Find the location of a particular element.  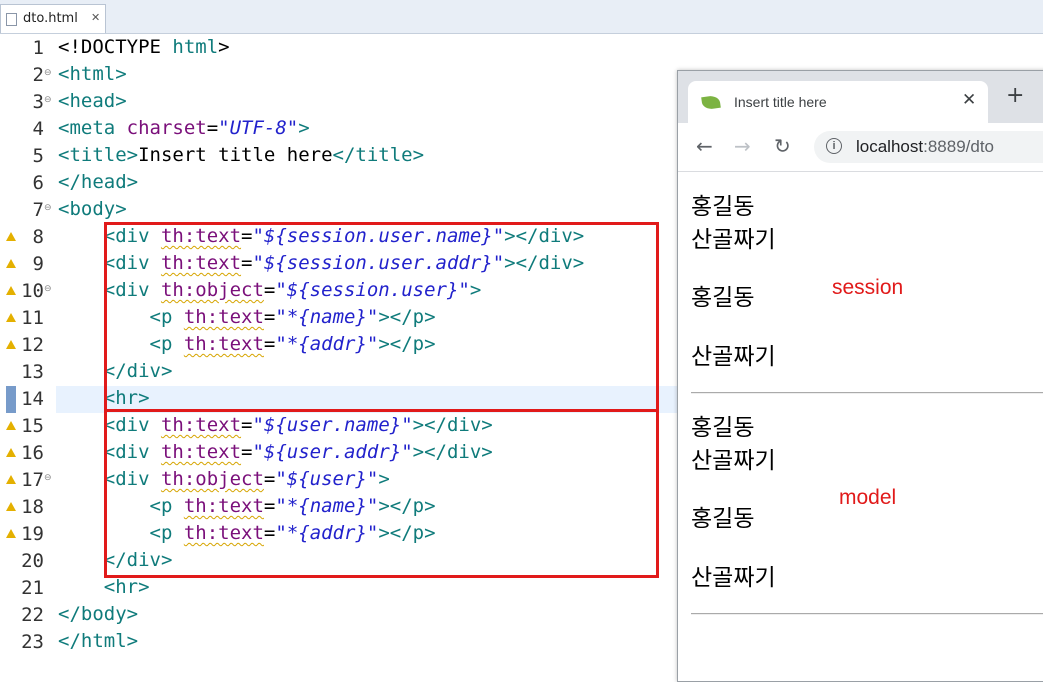

browser-tab-strip: Insert title here ✕ + is located at coordinates (860, 97).